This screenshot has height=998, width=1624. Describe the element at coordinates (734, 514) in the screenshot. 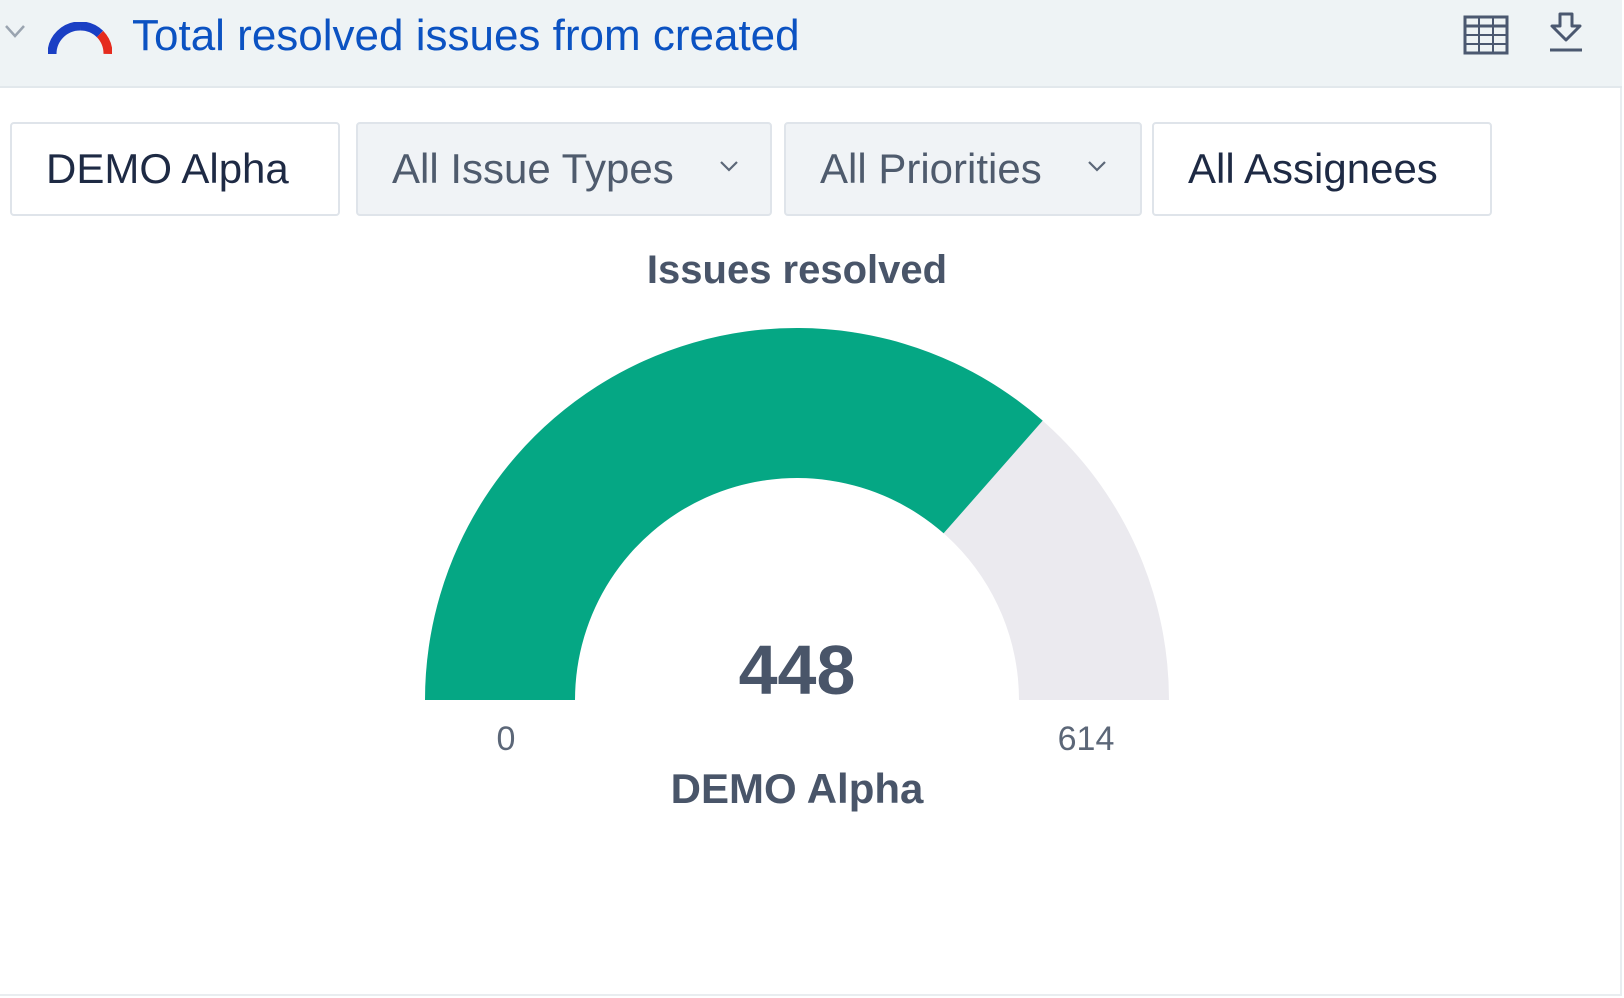

I see `gauge-value-arc` at that location.